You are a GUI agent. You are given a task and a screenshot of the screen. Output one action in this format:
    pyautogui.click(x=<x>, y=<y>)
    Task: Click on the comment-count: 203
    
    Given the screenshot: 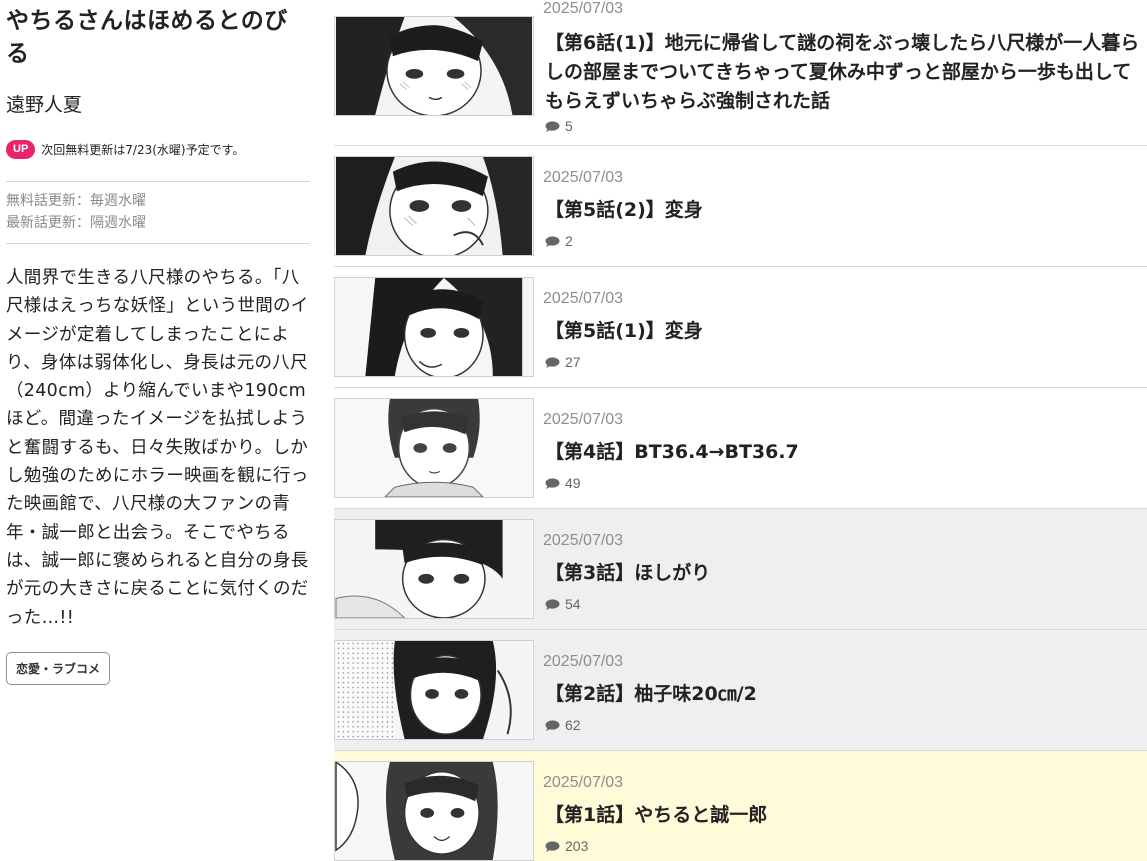 What is the action you would take?
    pyautogui.click(x=566, y=846)
    